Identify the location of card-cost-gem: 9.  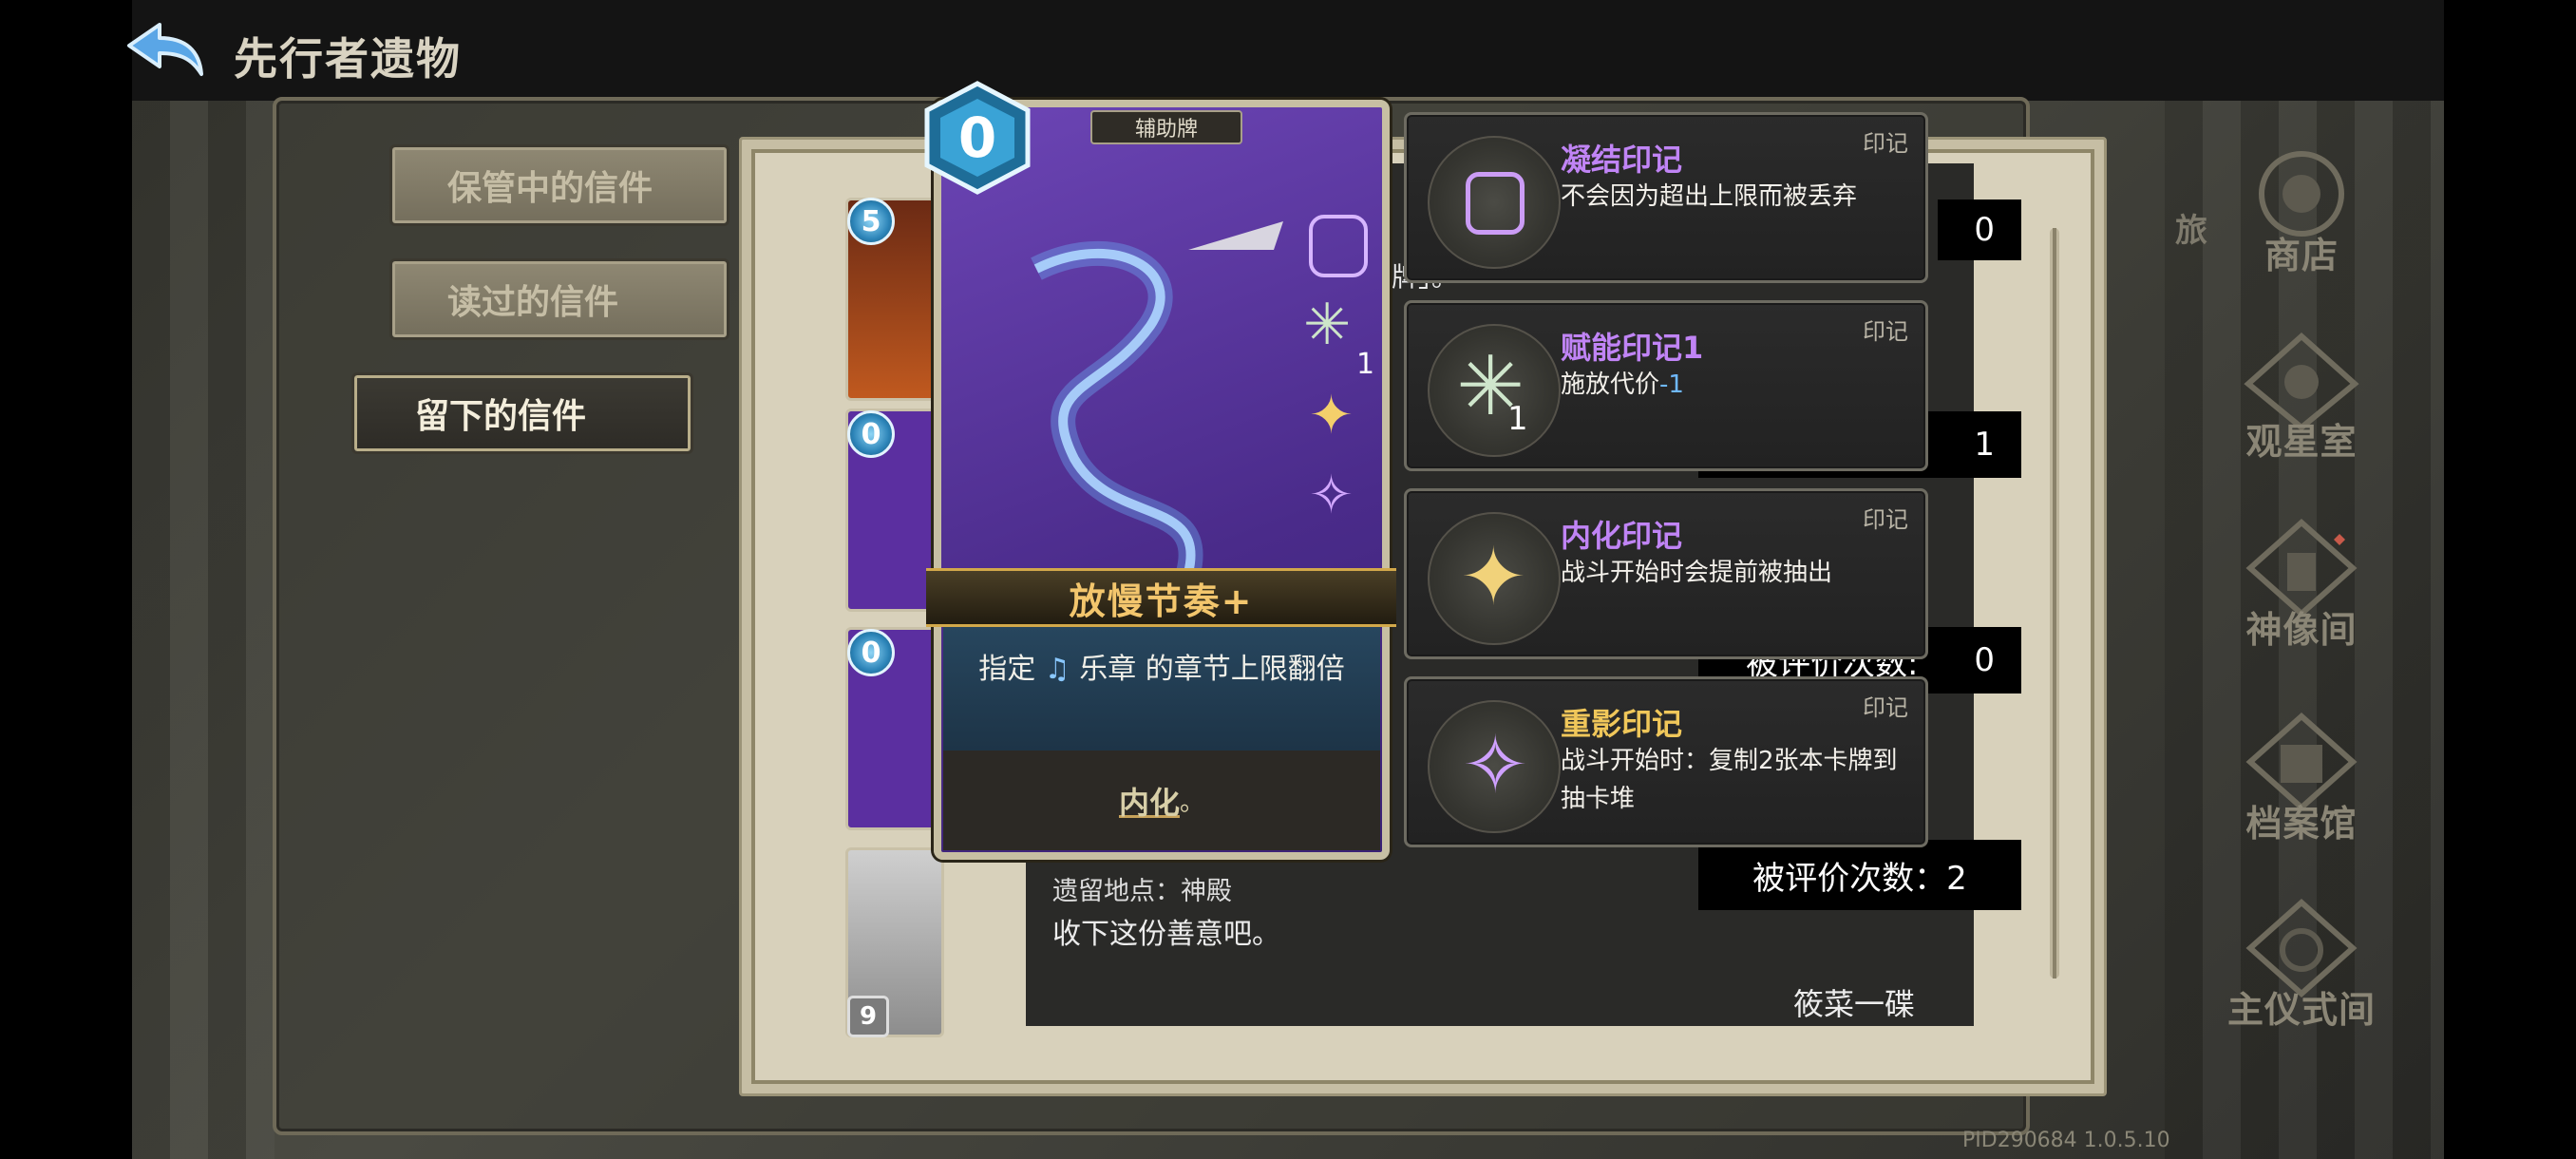
(868, 1016).